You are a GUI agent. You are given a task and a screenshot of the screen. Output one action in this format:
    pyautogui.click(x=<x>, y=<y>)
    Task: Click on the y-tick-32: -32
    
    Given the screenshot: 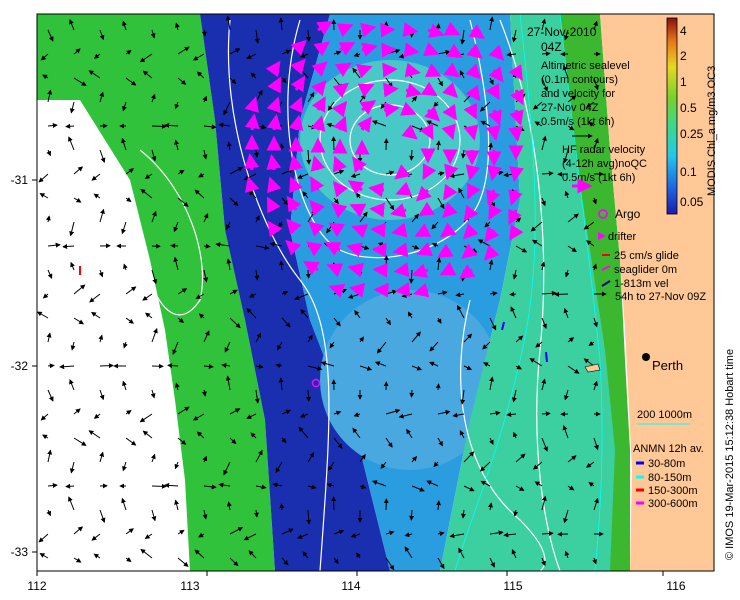 What is the action you would take?
    pyautogui.click(x=20, y=366)
    